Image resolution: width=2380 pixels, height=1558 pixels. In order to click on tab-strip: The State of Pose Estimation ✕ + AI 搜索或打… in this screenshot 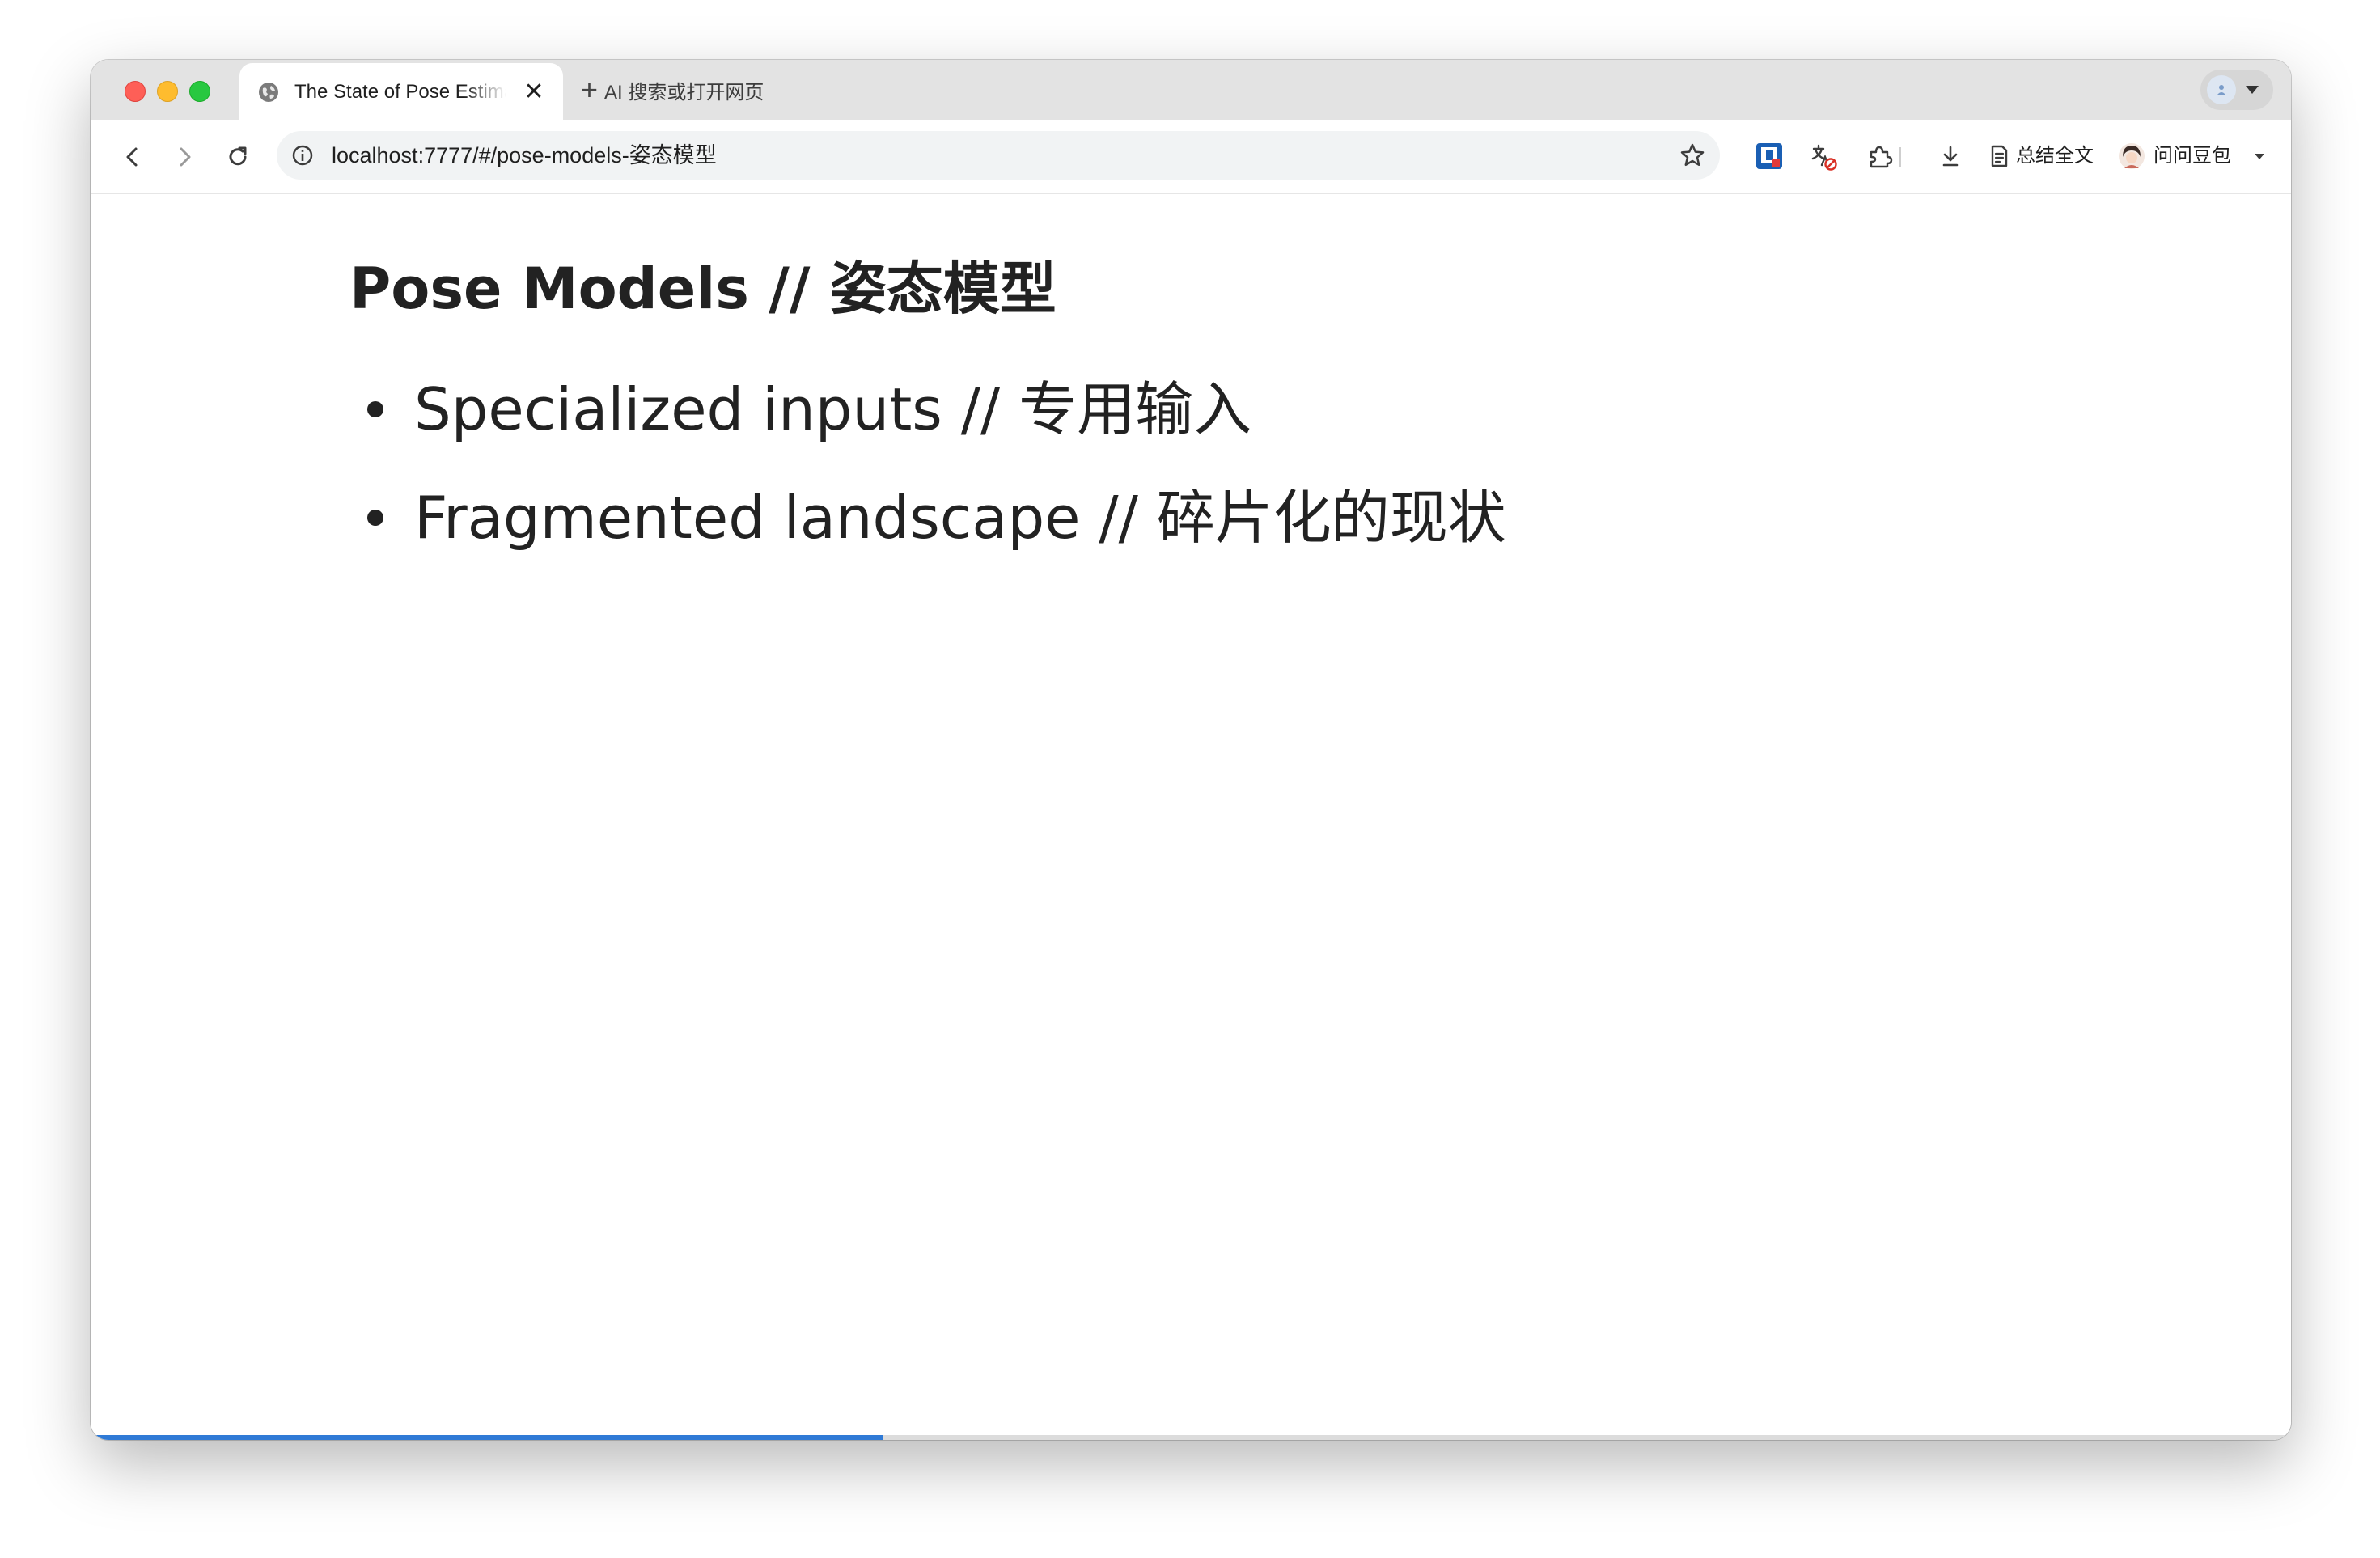, I will do `click(1191, 90)`.